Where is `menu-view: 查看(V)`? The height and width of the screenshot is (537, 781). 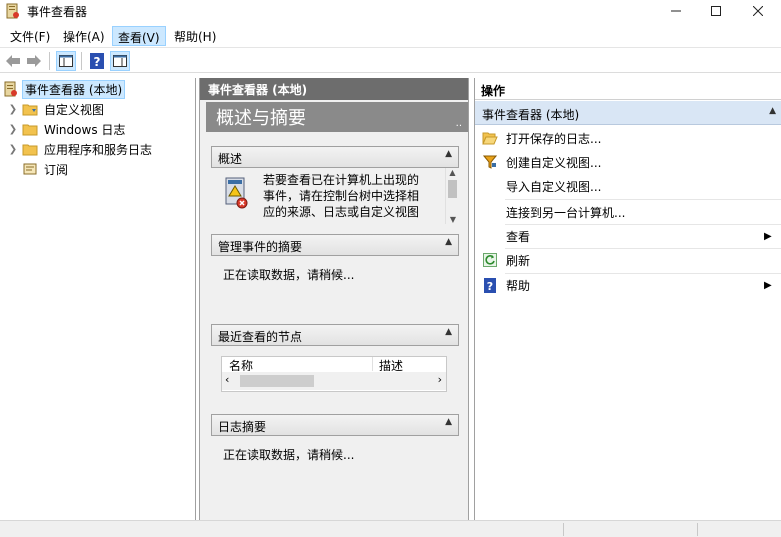
menu-view: 查看(V) is located at coordinates (139, 36).